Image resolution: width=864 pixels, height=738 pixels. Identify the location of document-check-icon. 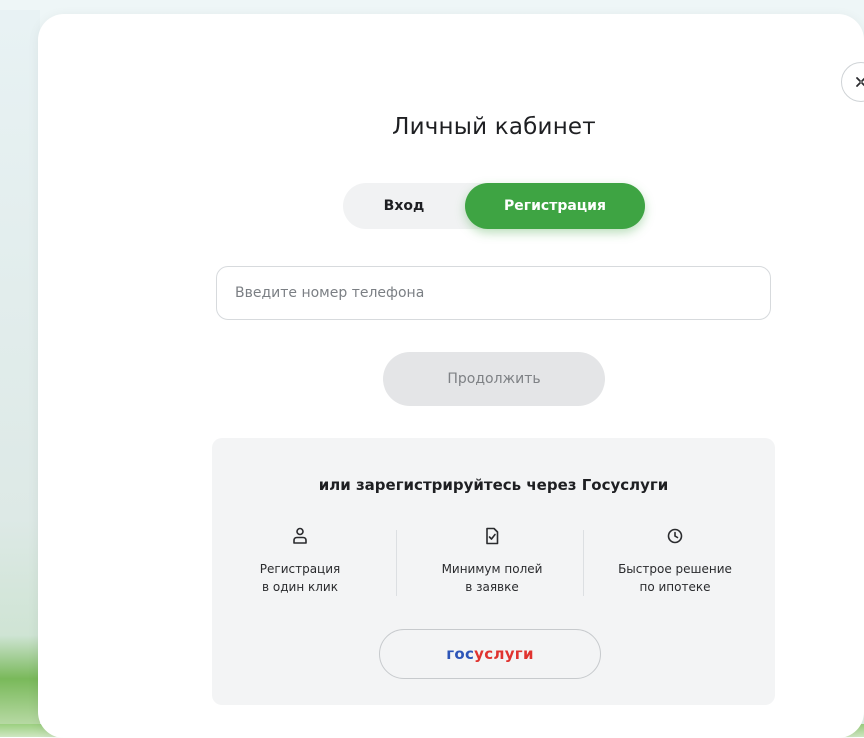
(492, 536).